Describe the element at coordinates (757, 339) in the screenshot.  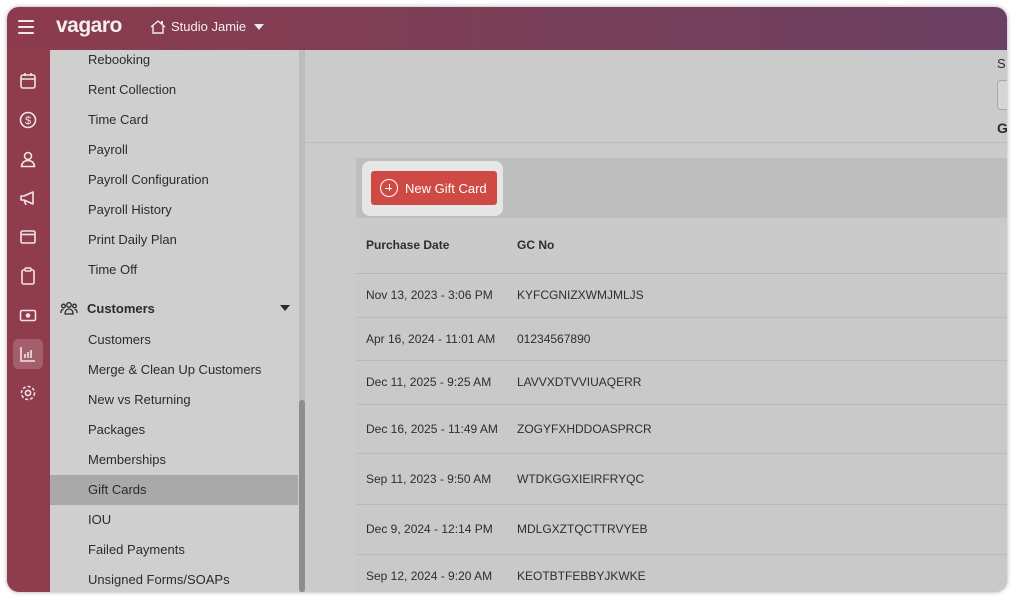
I see `gc-no-cell: 01234567890` at that location.